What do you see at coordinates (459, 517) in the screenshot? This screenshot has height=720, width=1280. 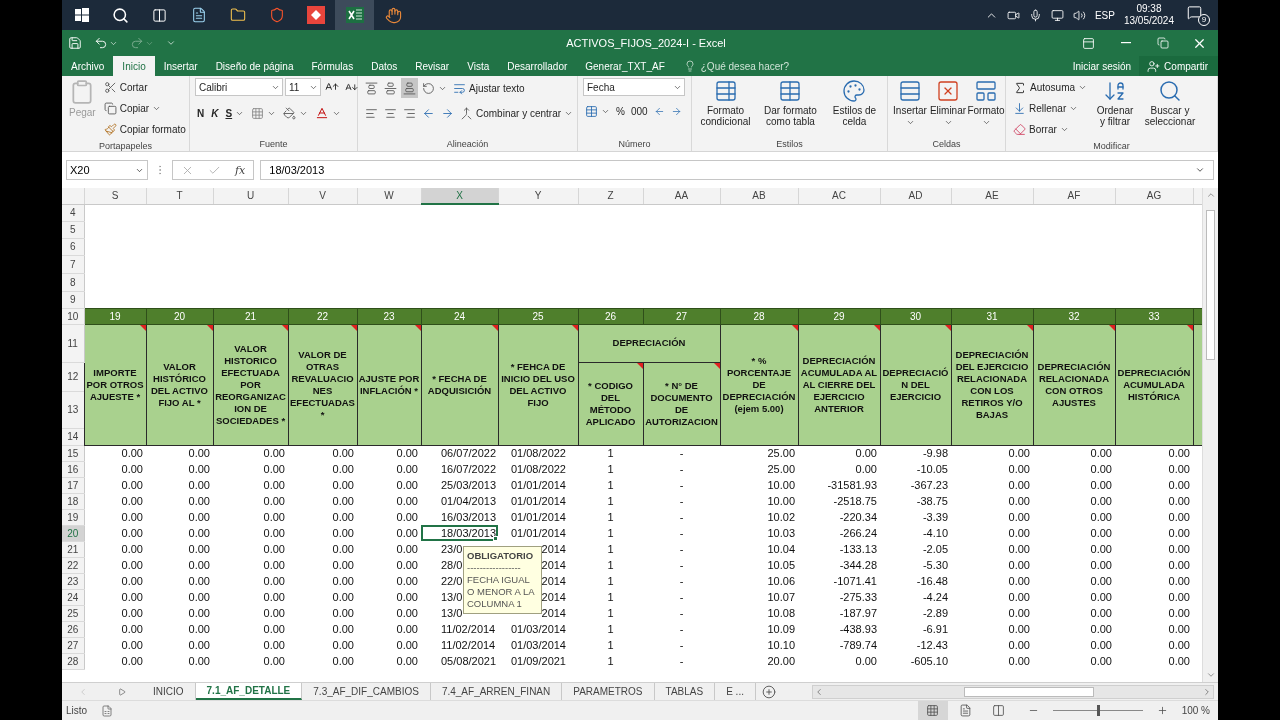 I see `table-cell: 16/03/2013` at bounding box center [459, 517].